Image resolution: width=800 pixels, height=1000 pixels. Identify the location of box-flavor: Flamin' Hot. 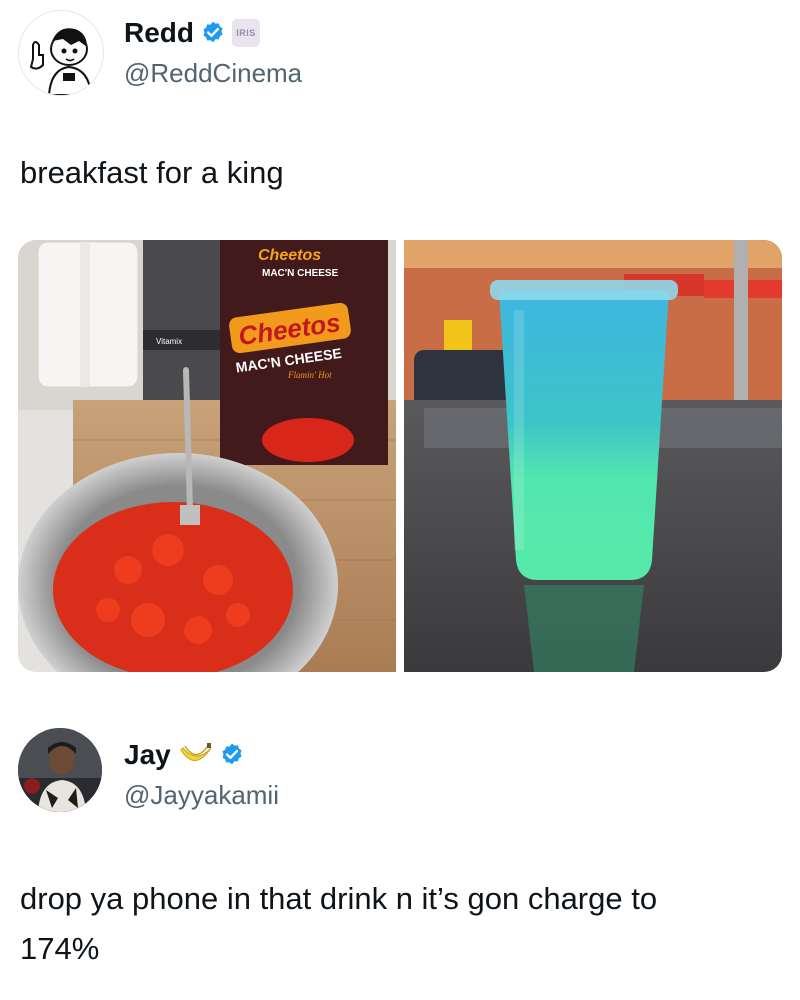
(309, 375).